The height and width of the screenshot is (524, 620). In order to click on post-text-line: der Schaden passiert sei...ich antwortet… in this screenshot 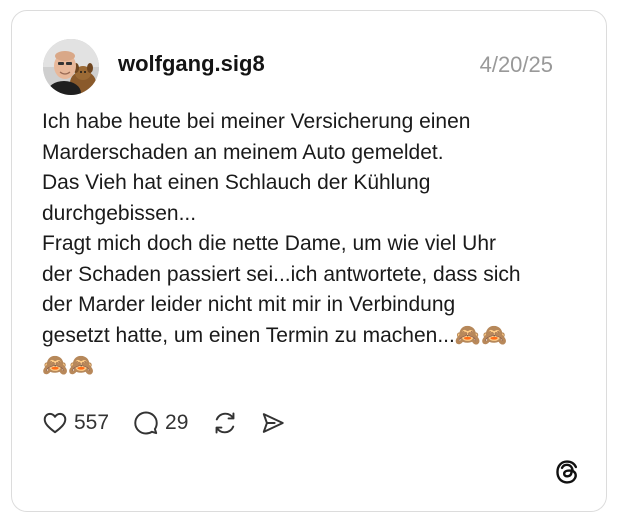, I will do `click(281, 274)`.